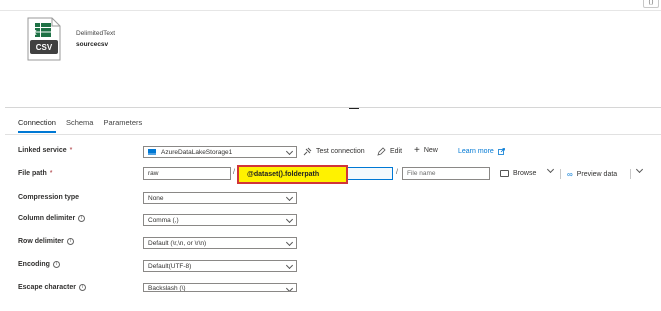  What do you see at coordinates (220, 198) in the screenshot?
I see `compression-type-select: None` at bounding box center [220, 198].